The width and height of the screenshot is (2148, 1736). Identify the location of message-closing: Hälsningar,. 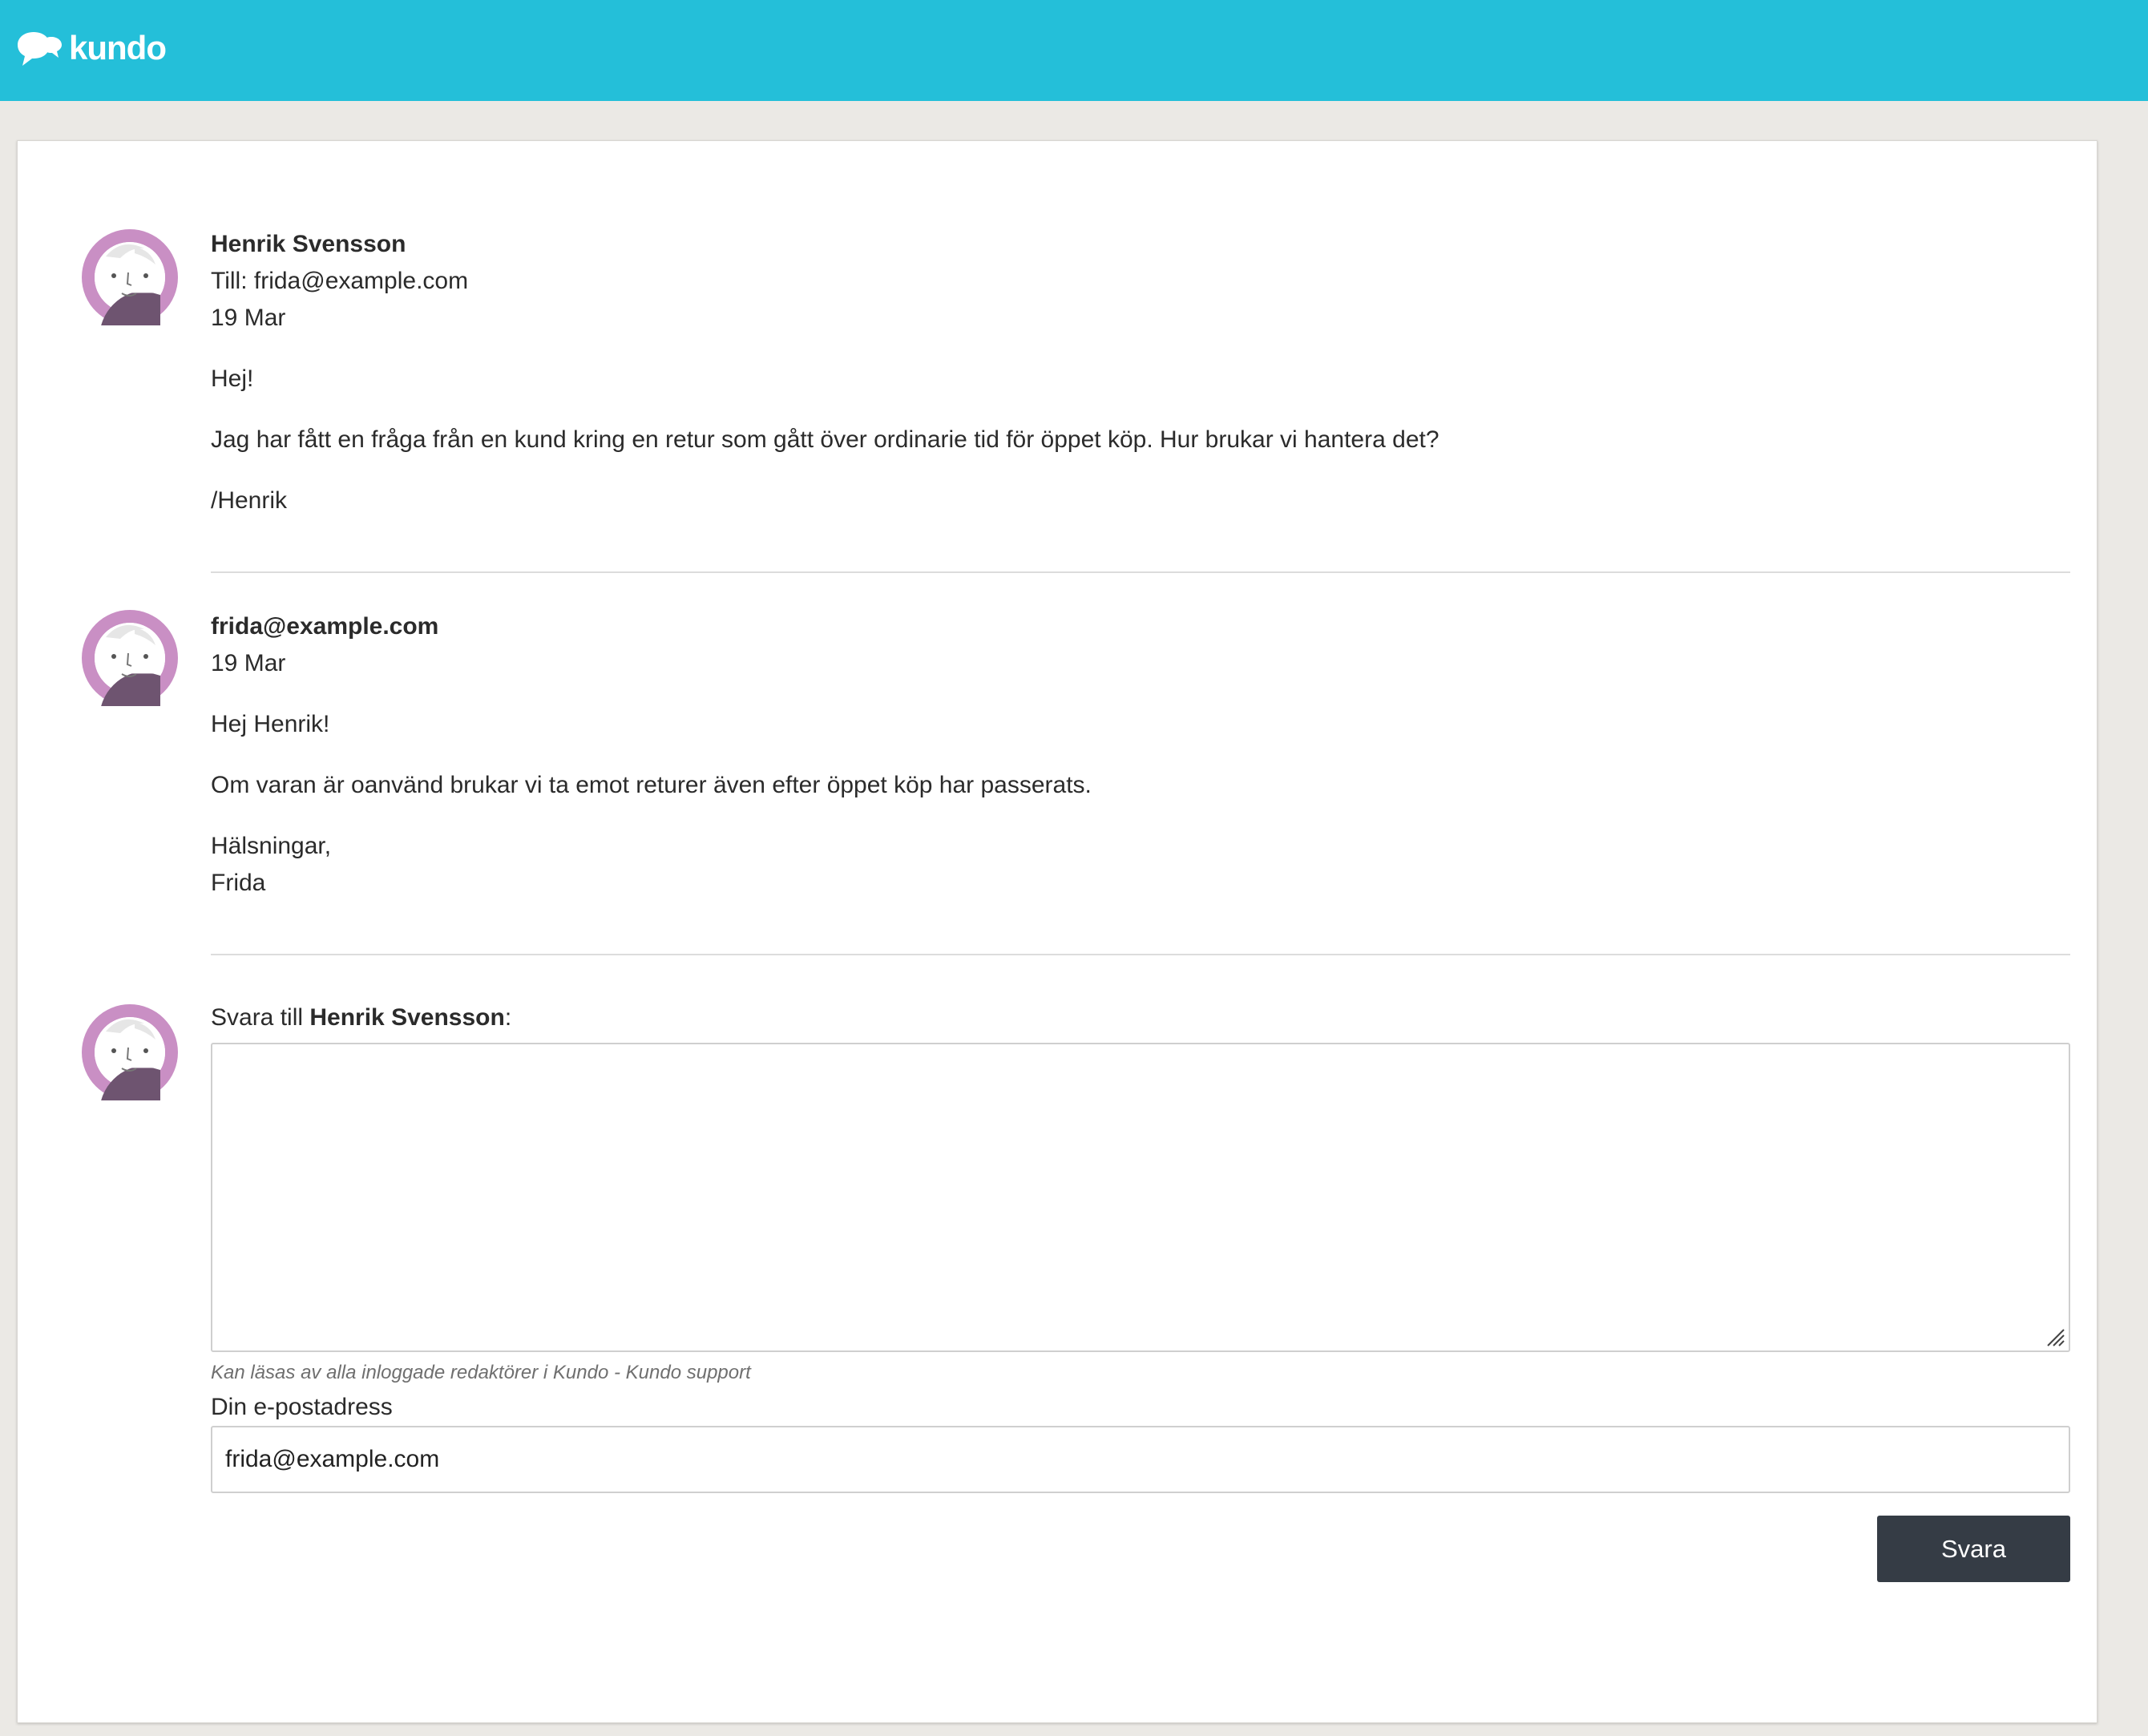
(271, 846).